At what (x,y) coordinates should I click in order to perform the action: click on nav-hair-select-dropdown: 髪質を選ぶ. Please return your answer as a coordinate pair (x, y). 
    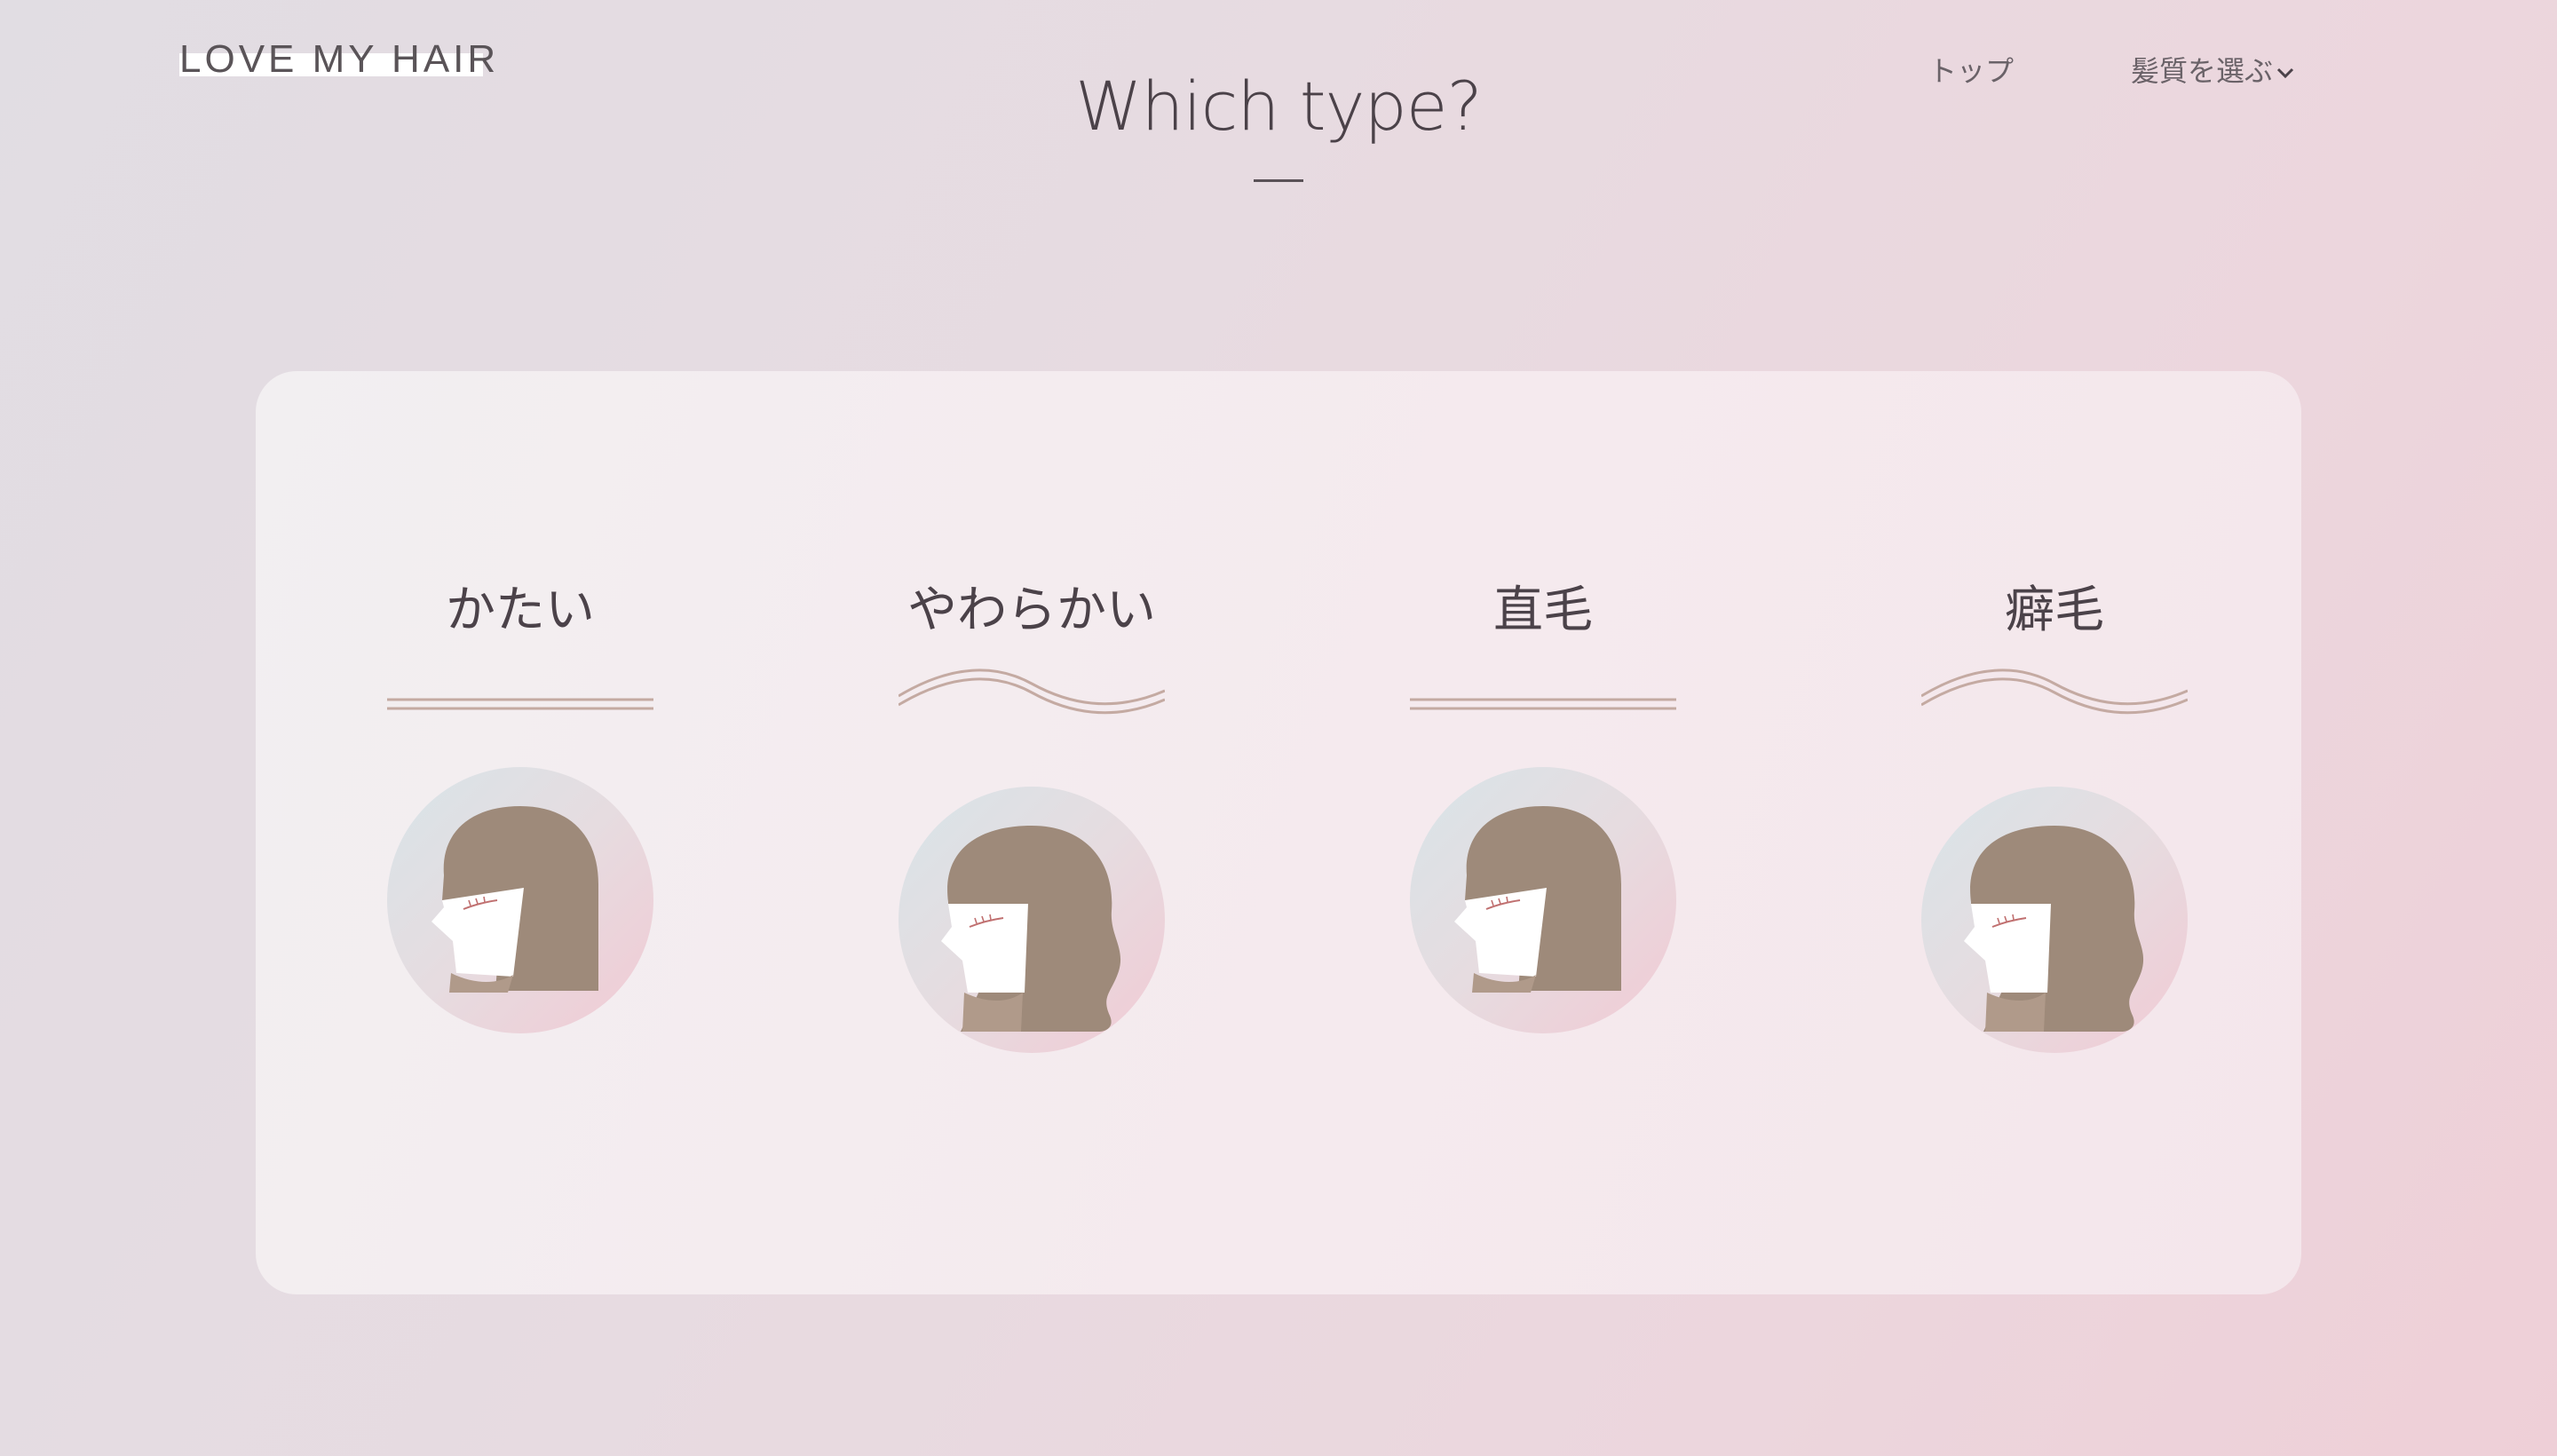
    Looking at the image, I should click on (2213, 71).